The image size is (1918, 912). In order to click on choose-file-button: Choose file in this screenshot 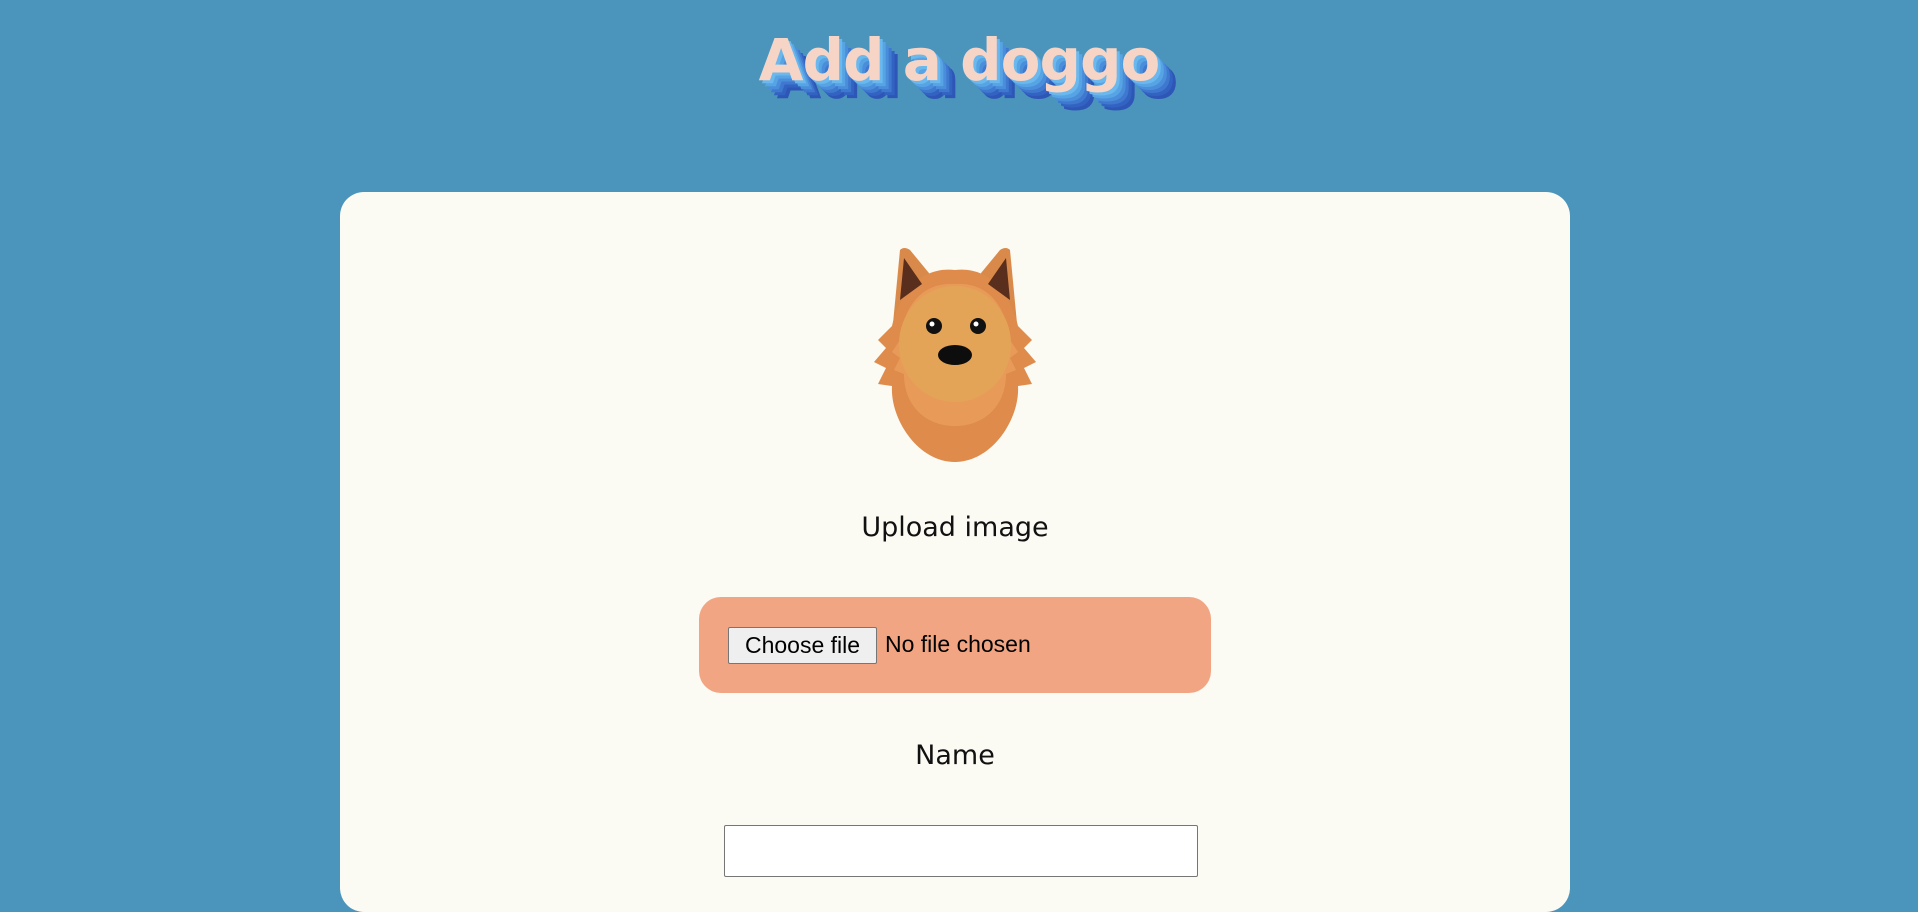, I will do `click(802, 645)`.